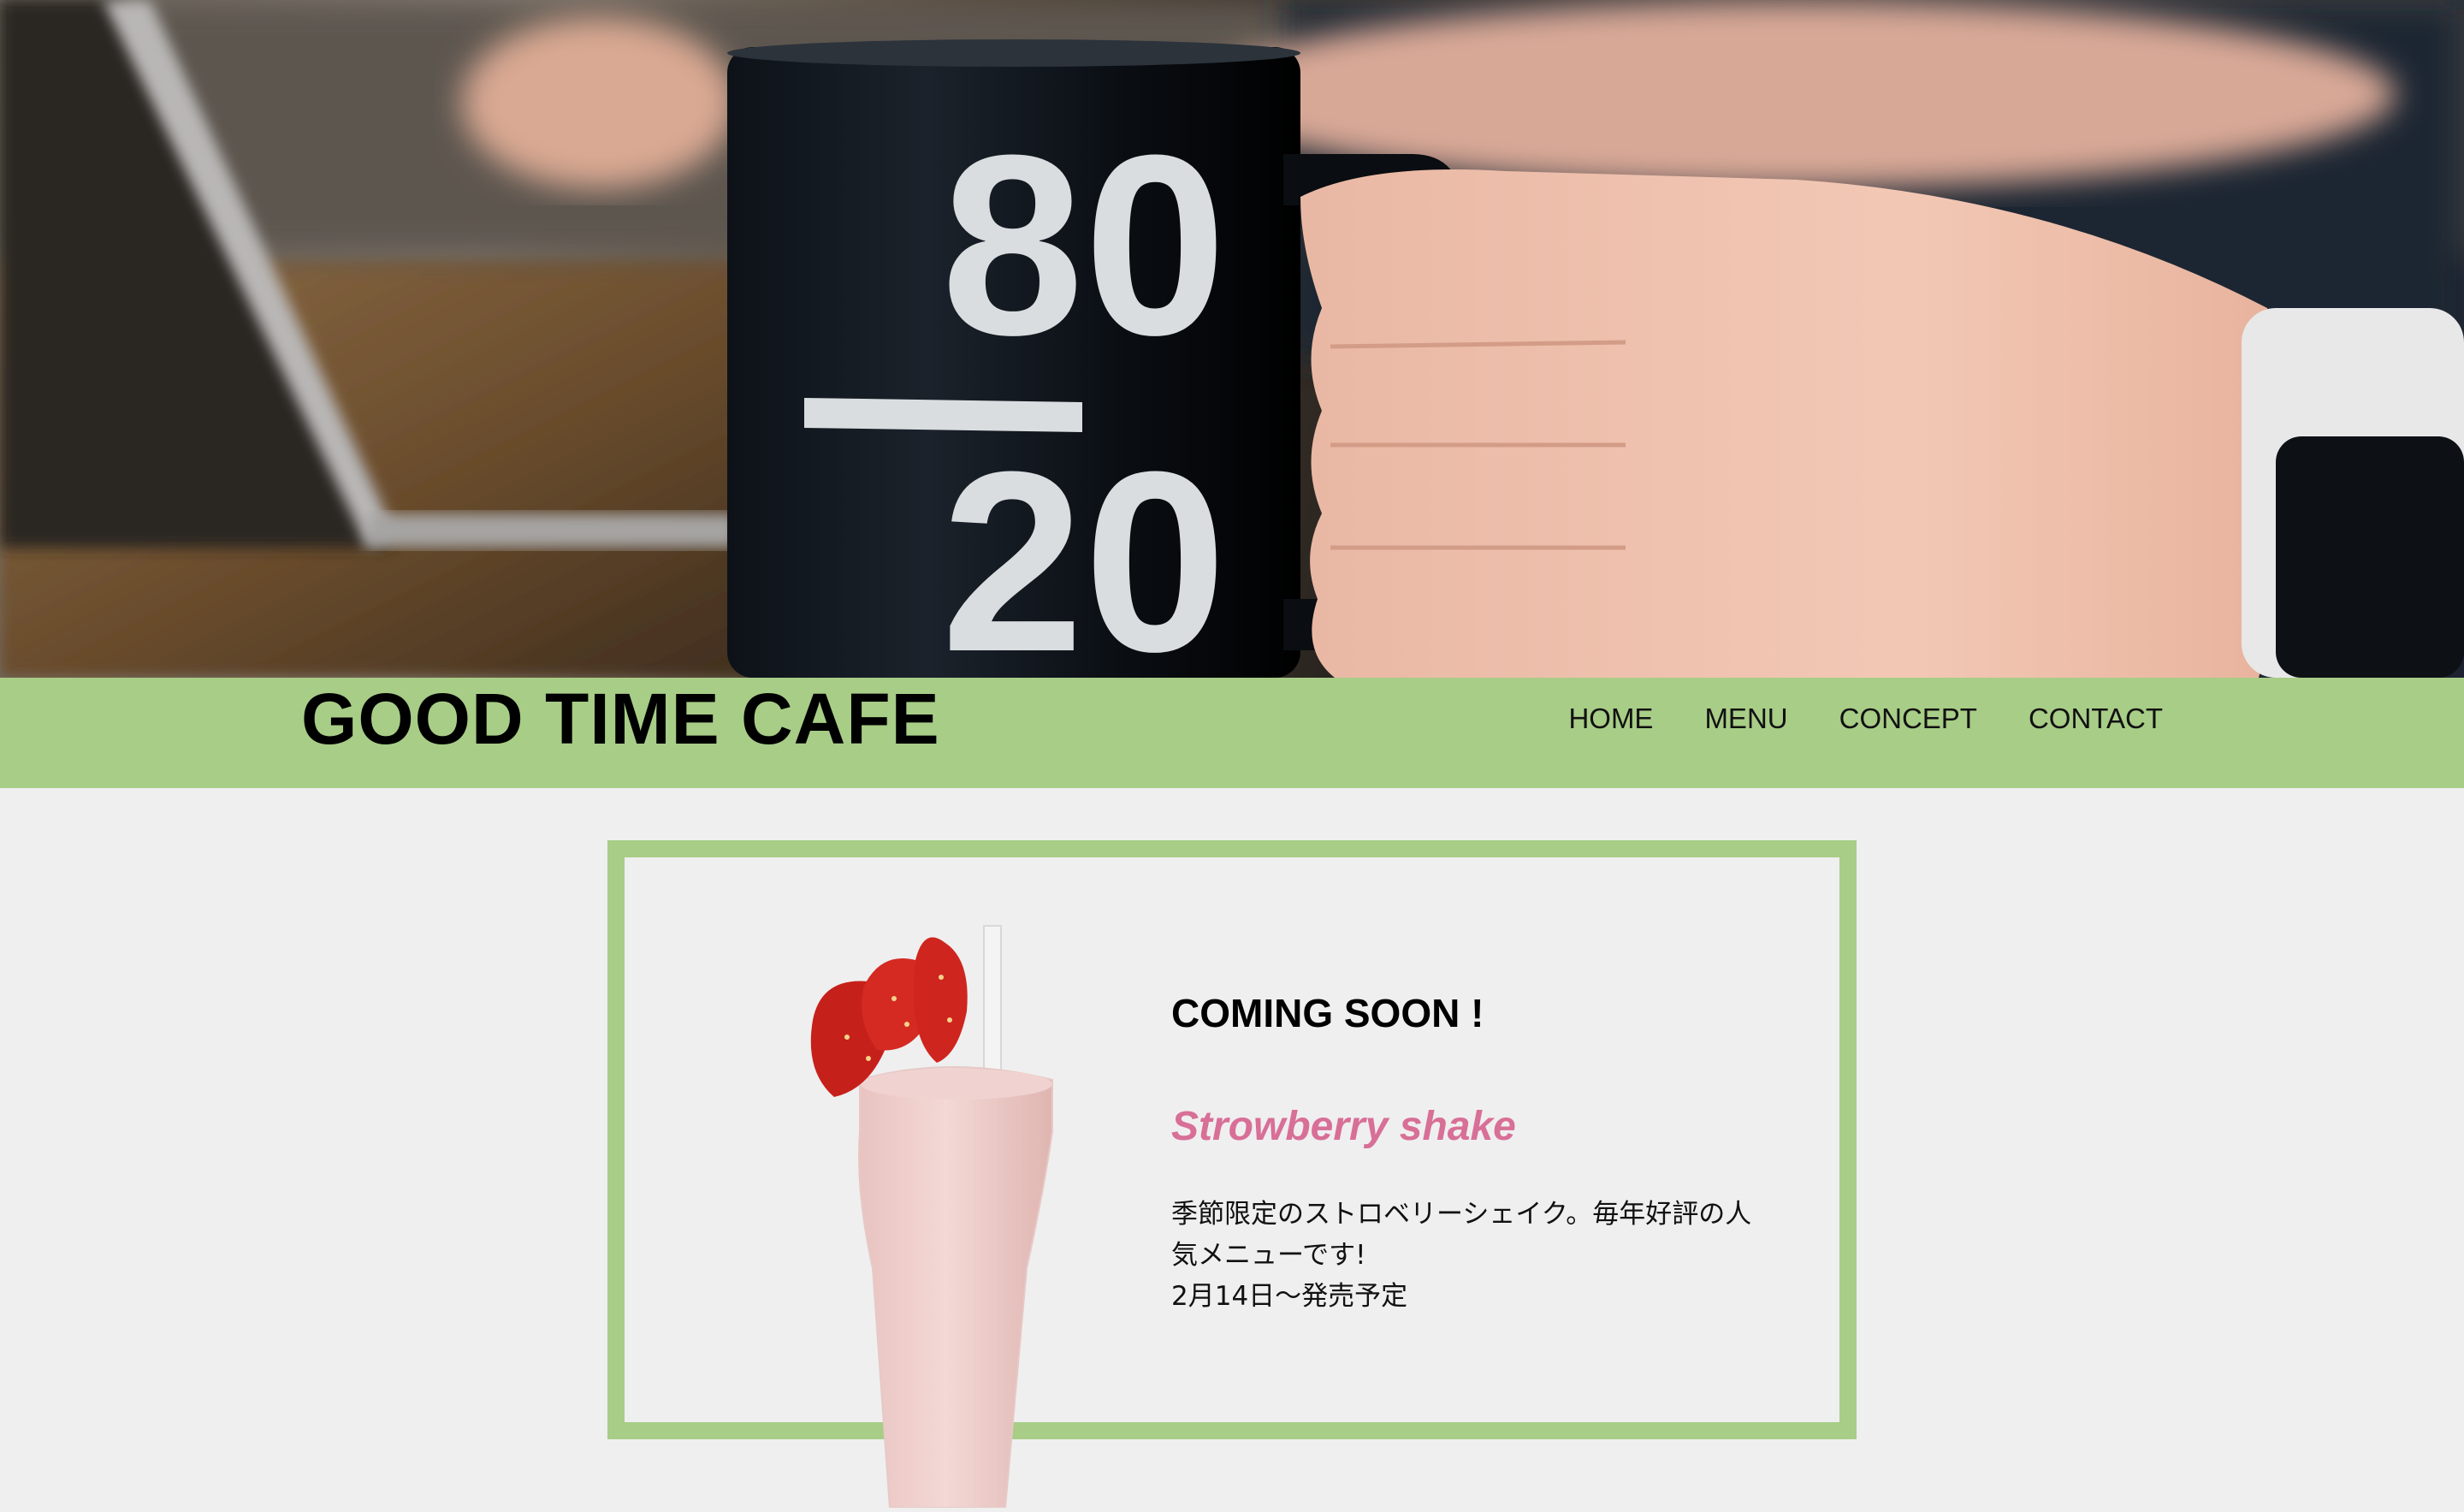 The width and height of the screenshot is (2464, 1512). Describe the element at coordinates (2096, 719) in the screenshot. I see `nav-contact: CONTACT` at that location.